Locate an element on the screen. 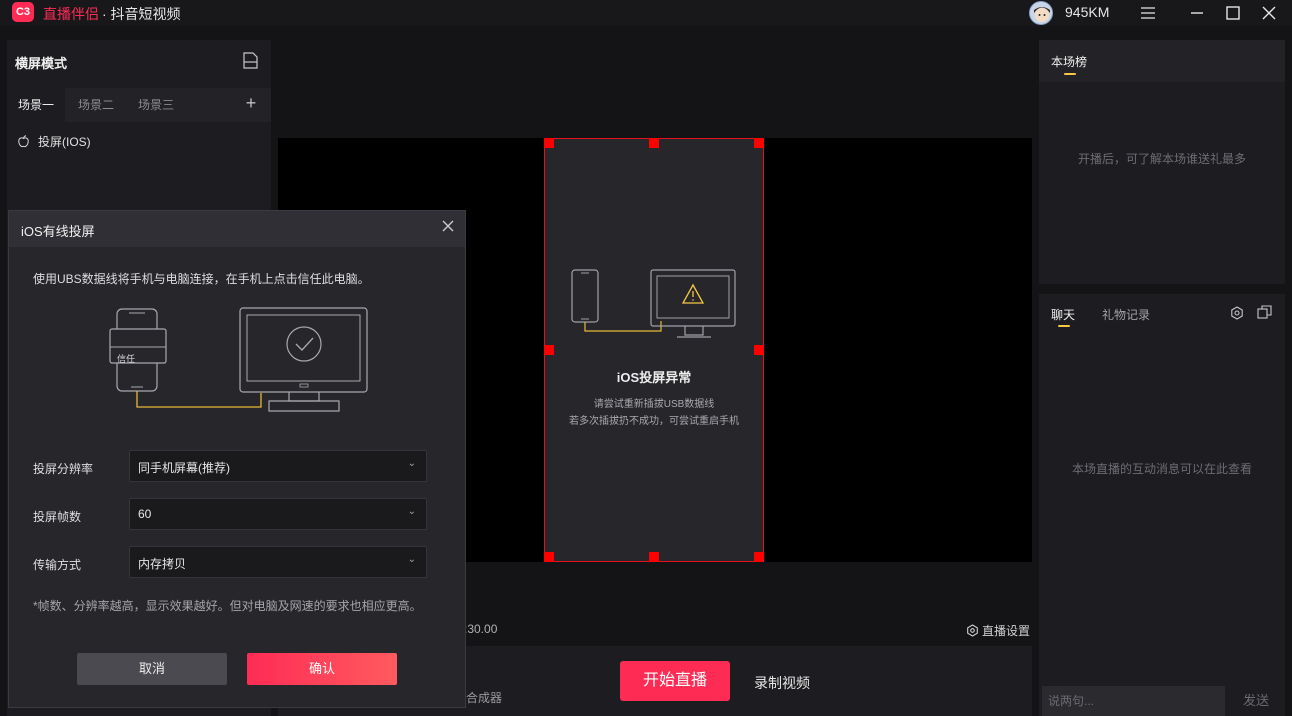 The image size is (1292, 716). source-item-label: 投屏(IOS) is located at coordinates (64, 142).